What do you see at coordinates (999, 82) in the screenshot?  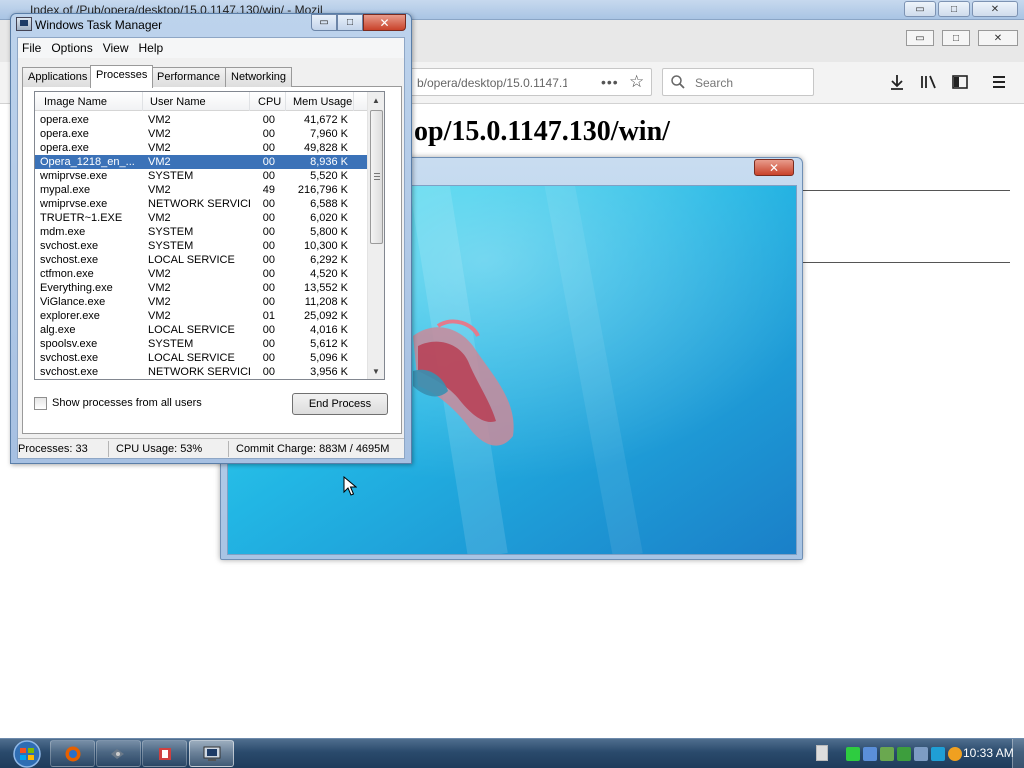 I see `menu-icon` at bounding box center [999, 82].